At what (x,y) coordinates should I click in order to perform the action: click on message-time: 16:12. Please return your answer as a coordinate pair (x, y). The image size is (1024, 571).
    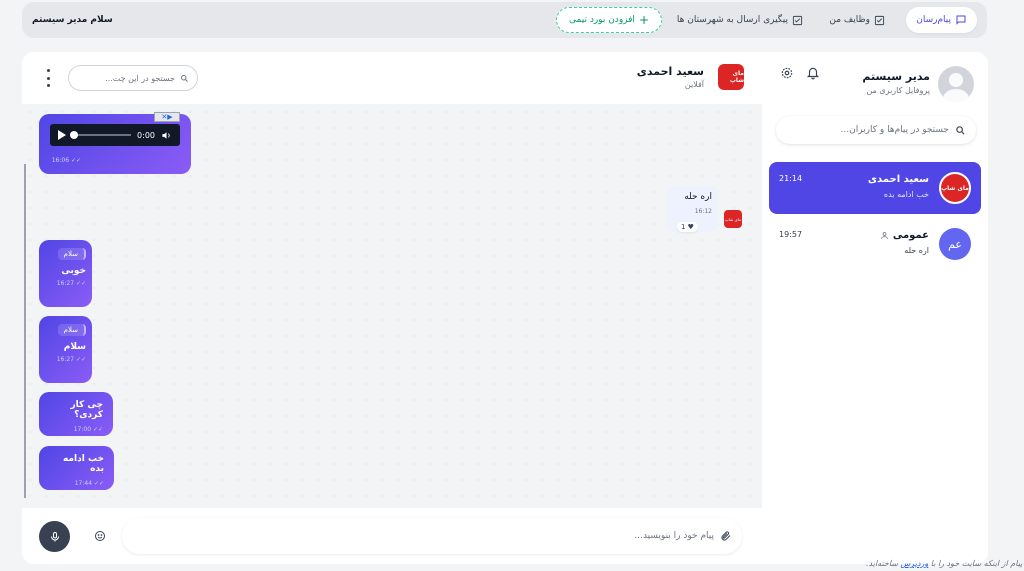
    Looking at the image, I should click on (703, 211).